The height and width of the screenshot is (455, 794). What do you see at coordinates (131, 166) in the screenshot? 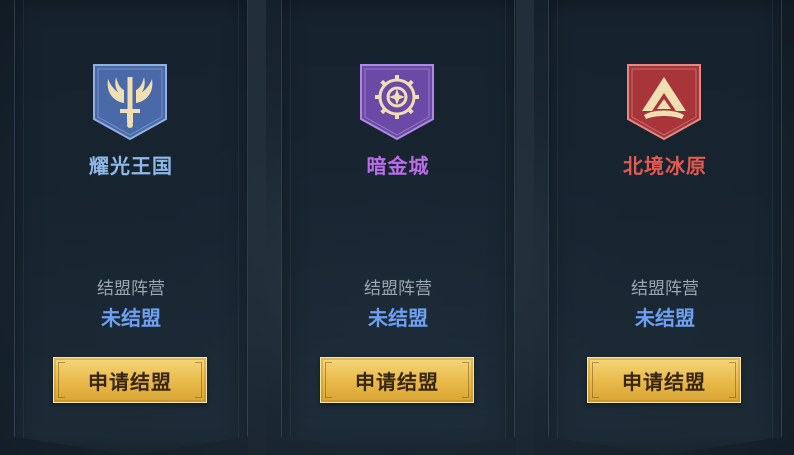
I see `faction-name: 耀光王国` at bounding box center [131, 166].